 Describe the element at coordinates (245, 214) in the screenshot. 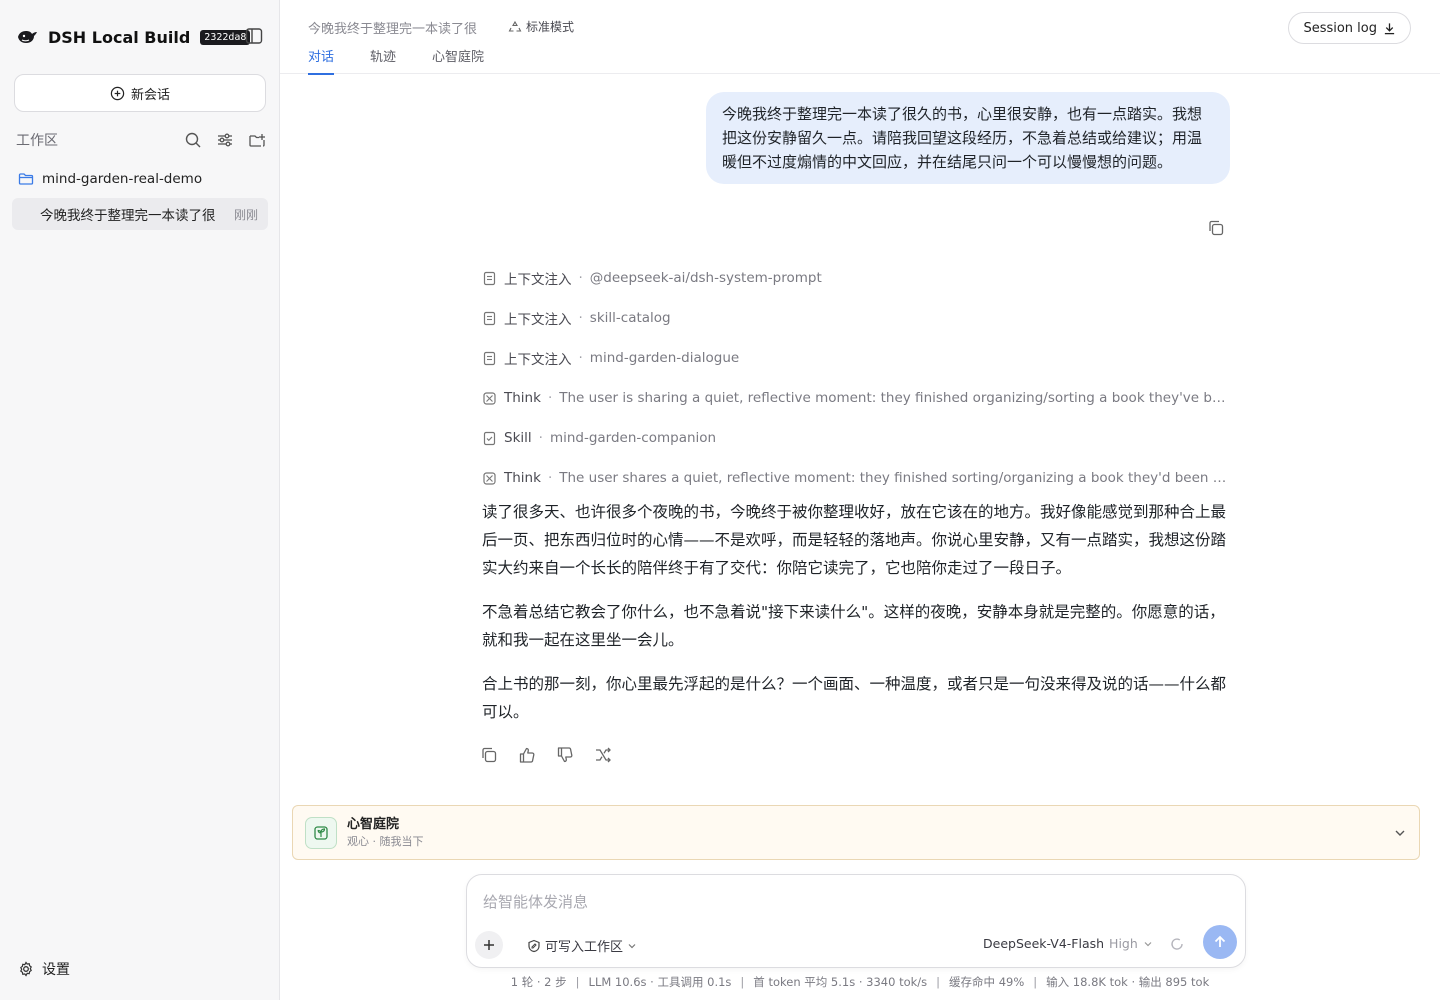

I see `session-time: 刚刚` at that location.